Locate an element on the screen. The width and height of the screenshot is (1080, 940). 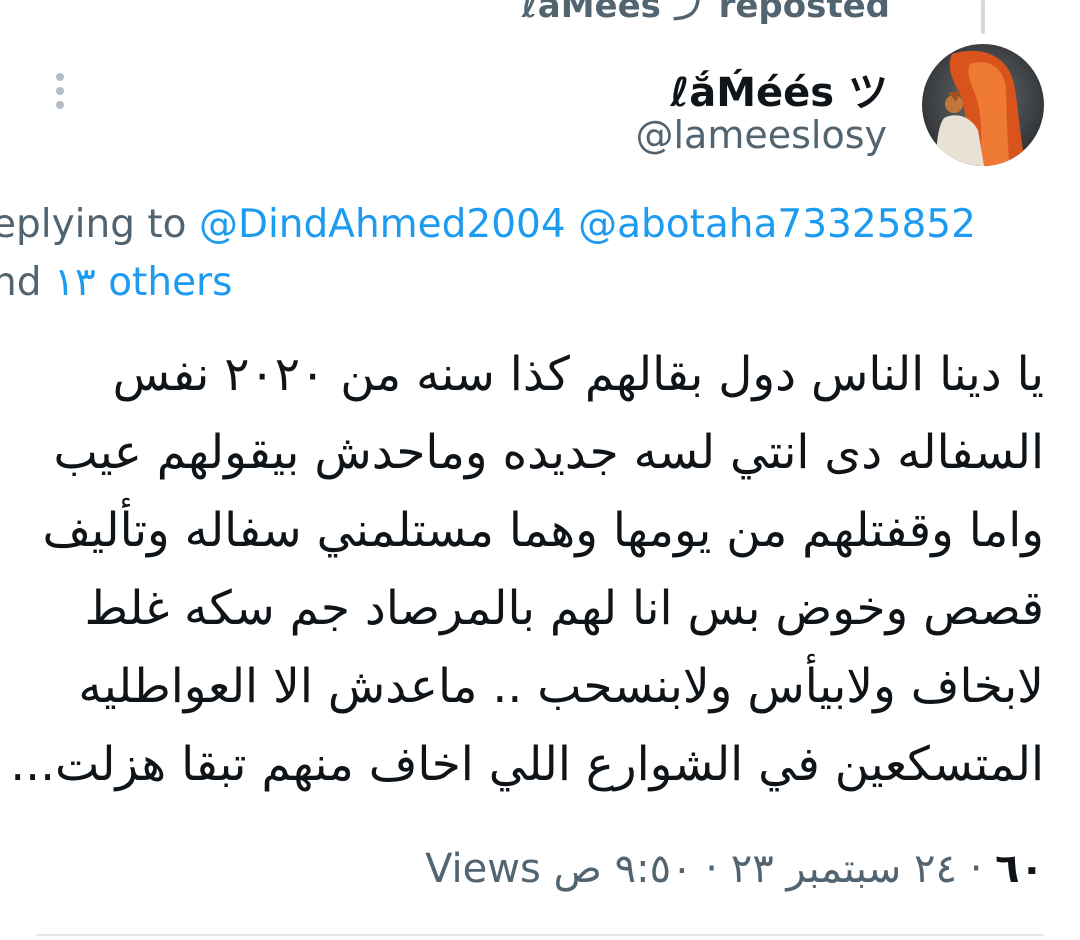
views-count: ٦٠ is located at coordinates (1019, 869).